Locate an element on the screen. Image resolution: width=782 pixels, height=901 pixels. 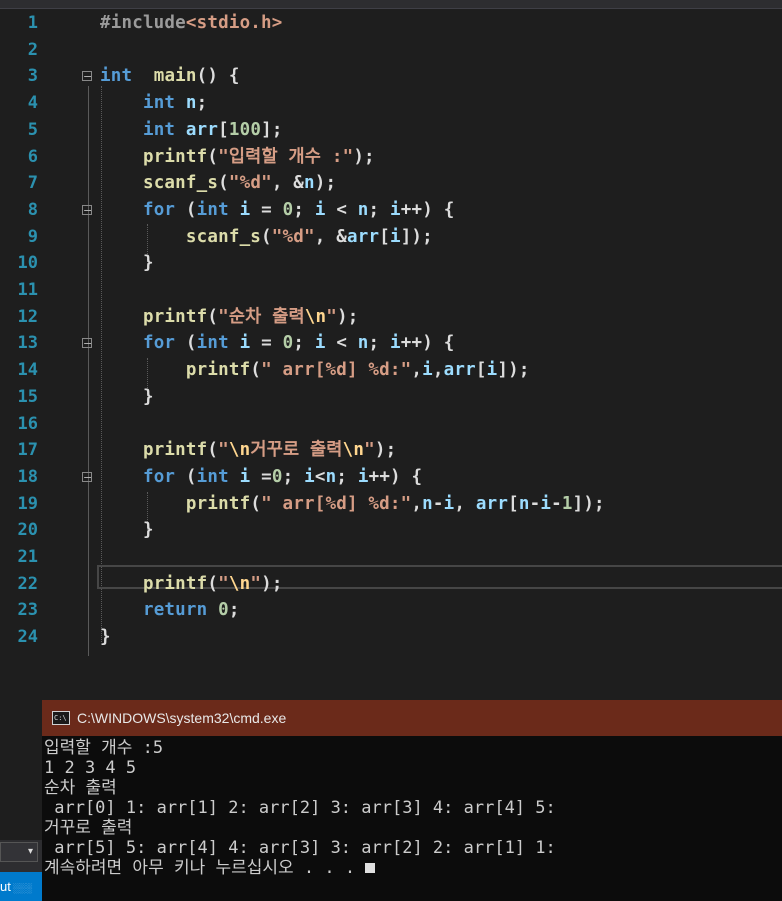
code-token: < is located at coordinates (341, 343).